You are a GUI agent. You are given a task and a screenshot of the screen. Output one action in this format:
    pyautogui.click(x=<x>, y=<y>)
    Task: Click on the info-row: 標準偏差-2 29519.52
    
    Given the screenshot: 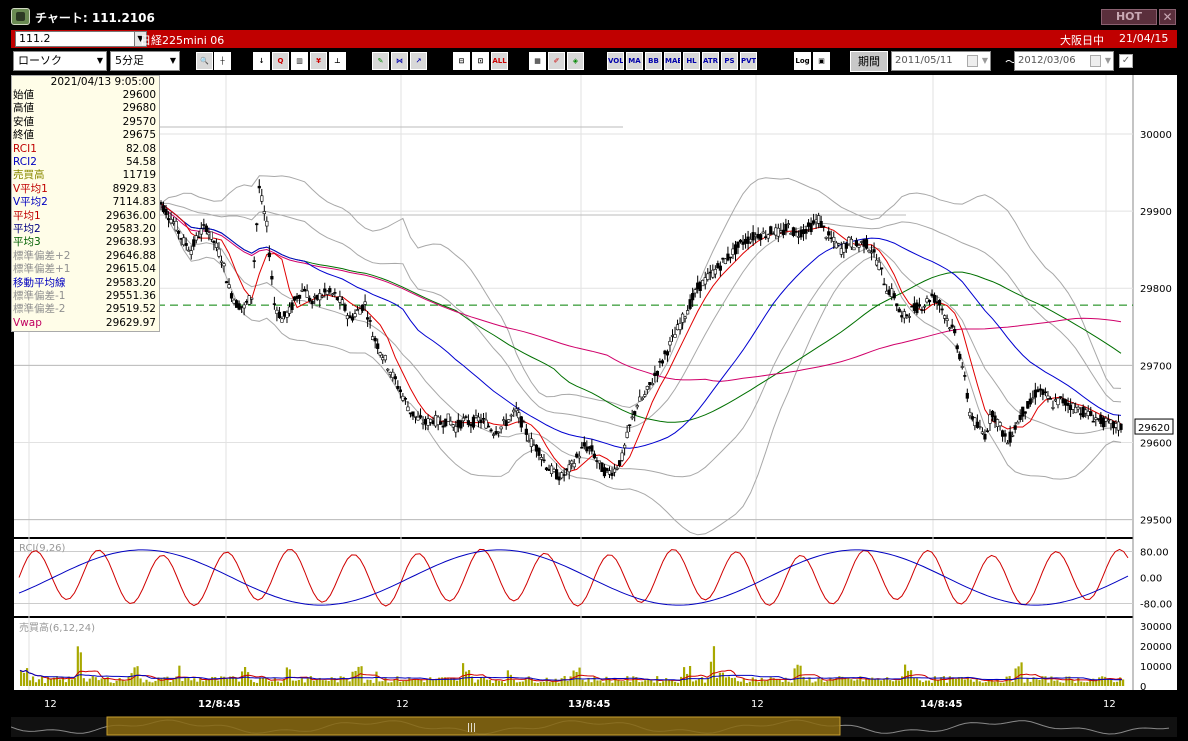 What is the action you would take?
    pyautogui.click(x=85, y=309)
    